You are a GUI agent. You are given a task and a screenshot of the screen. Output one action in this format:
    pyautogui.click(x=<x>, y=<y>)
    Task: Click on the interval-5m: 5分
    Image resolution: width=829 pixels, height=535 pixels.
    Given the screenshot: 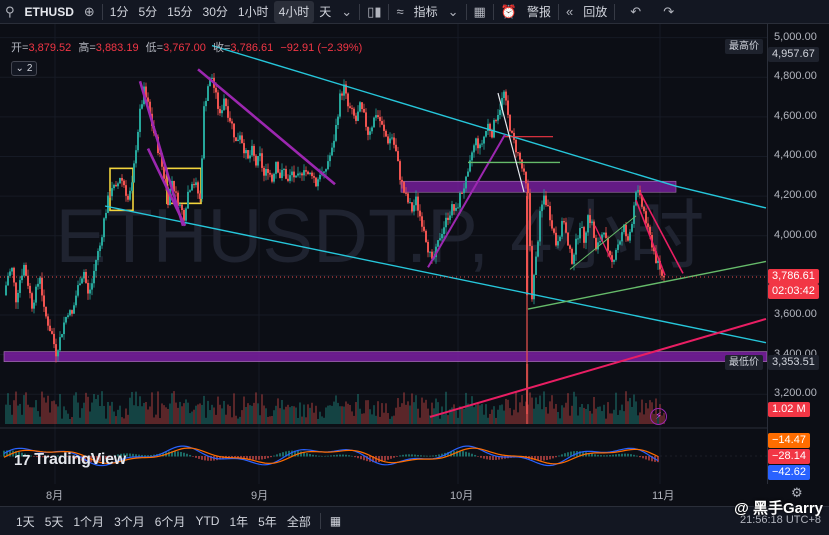 What is the action you would take?
    pyautogui.click(x=147, y=12)
    